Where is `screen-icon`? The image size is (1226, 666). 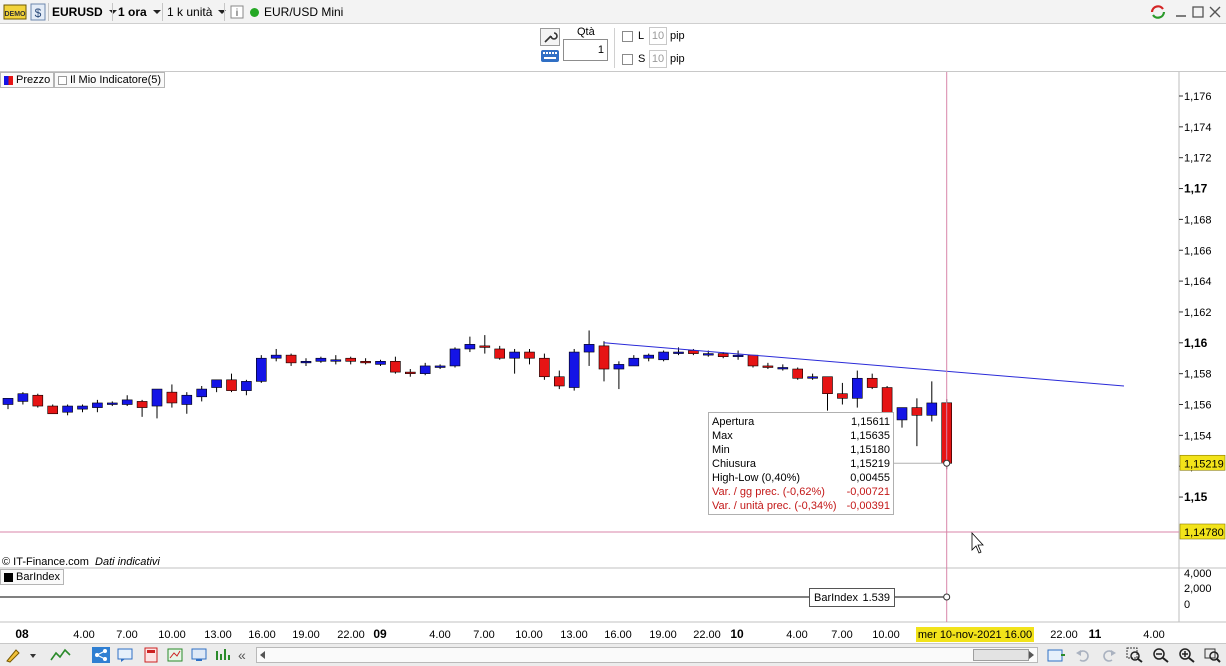
screen-icon is located at coordinates (199, 655).